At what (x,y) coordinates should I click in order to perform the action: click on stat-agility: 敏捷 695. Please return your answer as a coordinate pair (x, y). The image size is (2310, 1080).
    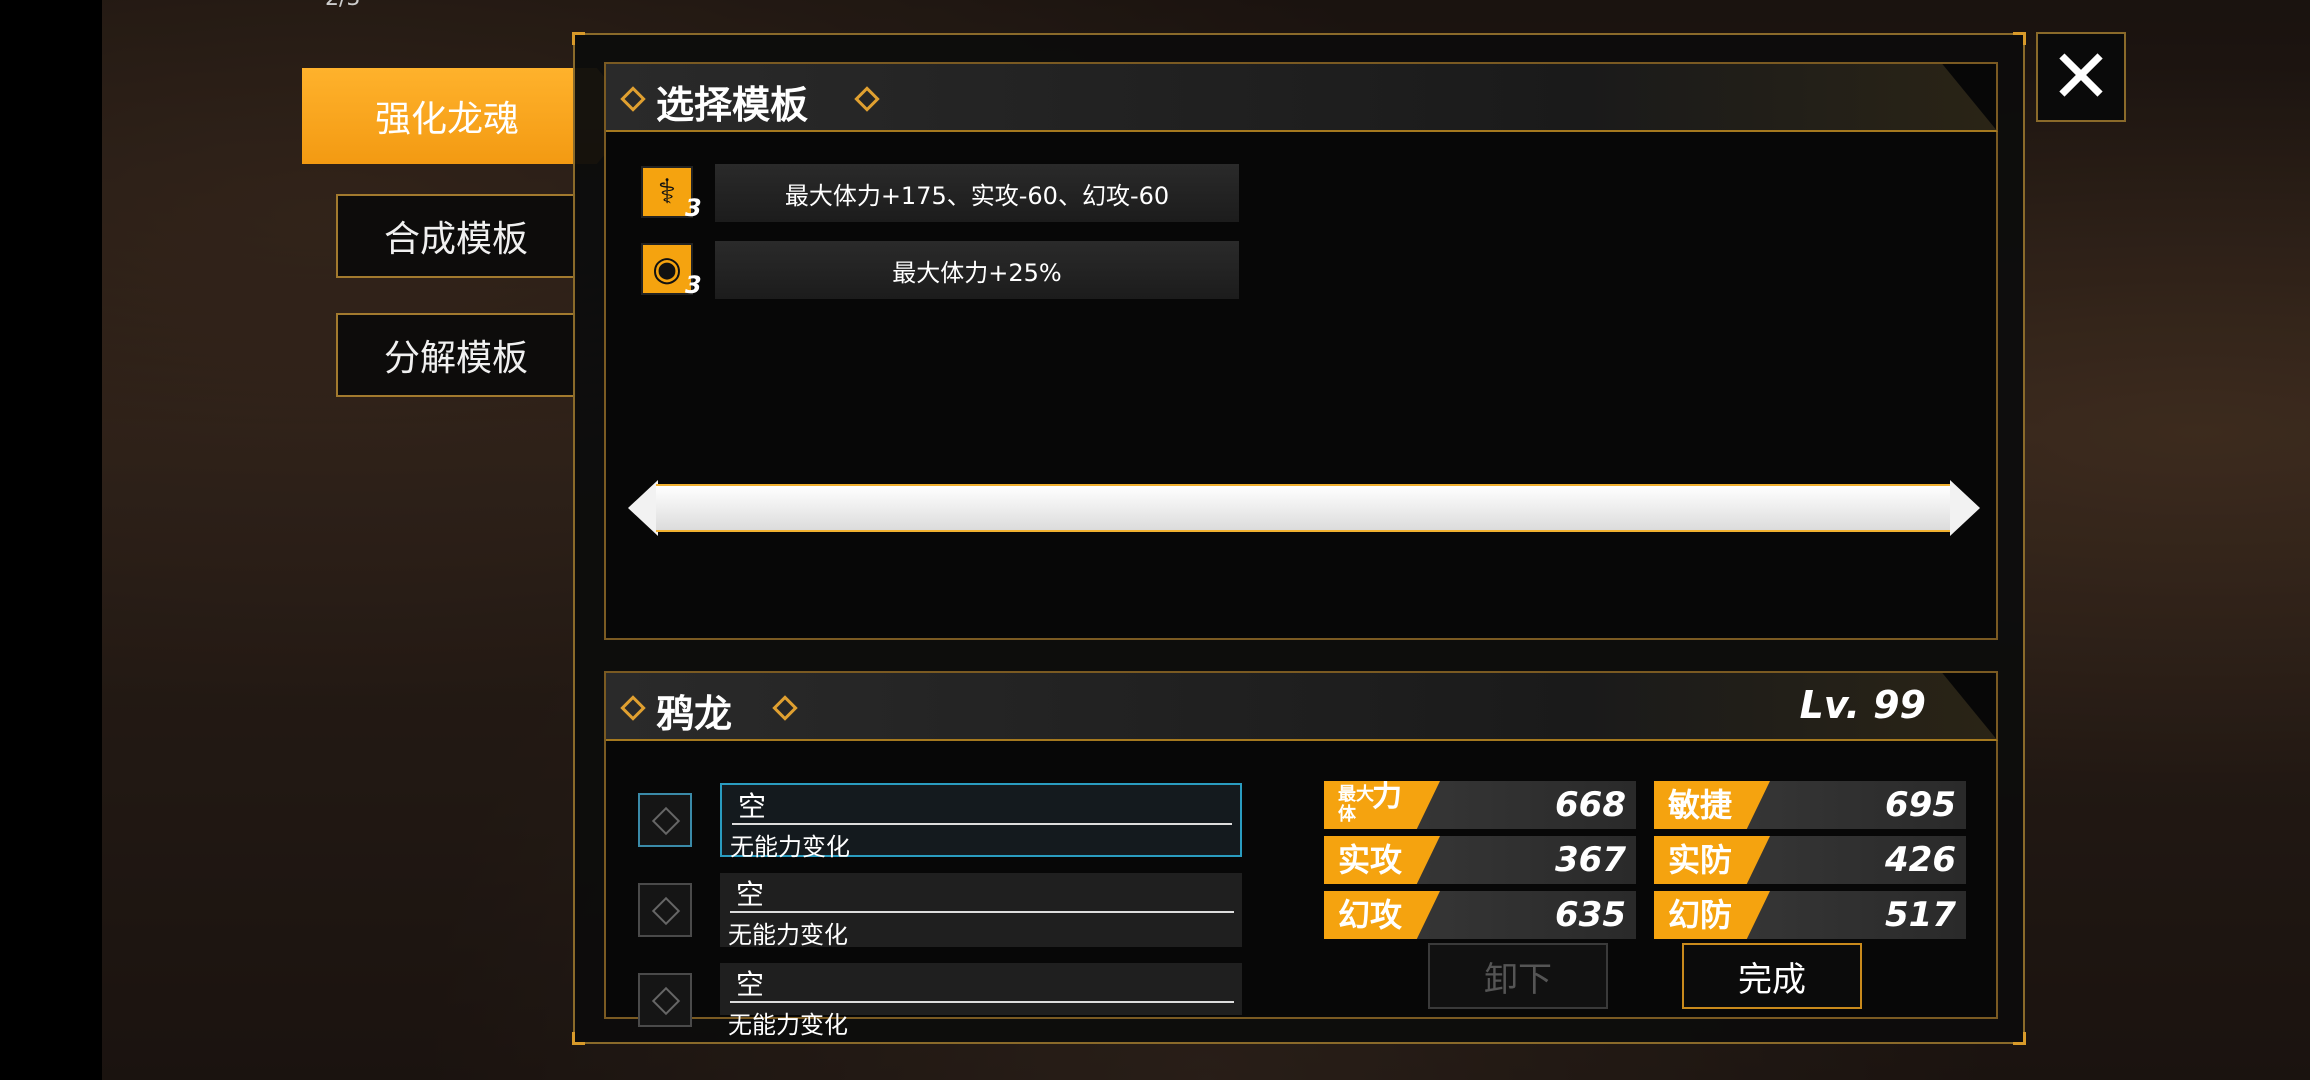
    Looking at the image, I should click on (1810, 805).